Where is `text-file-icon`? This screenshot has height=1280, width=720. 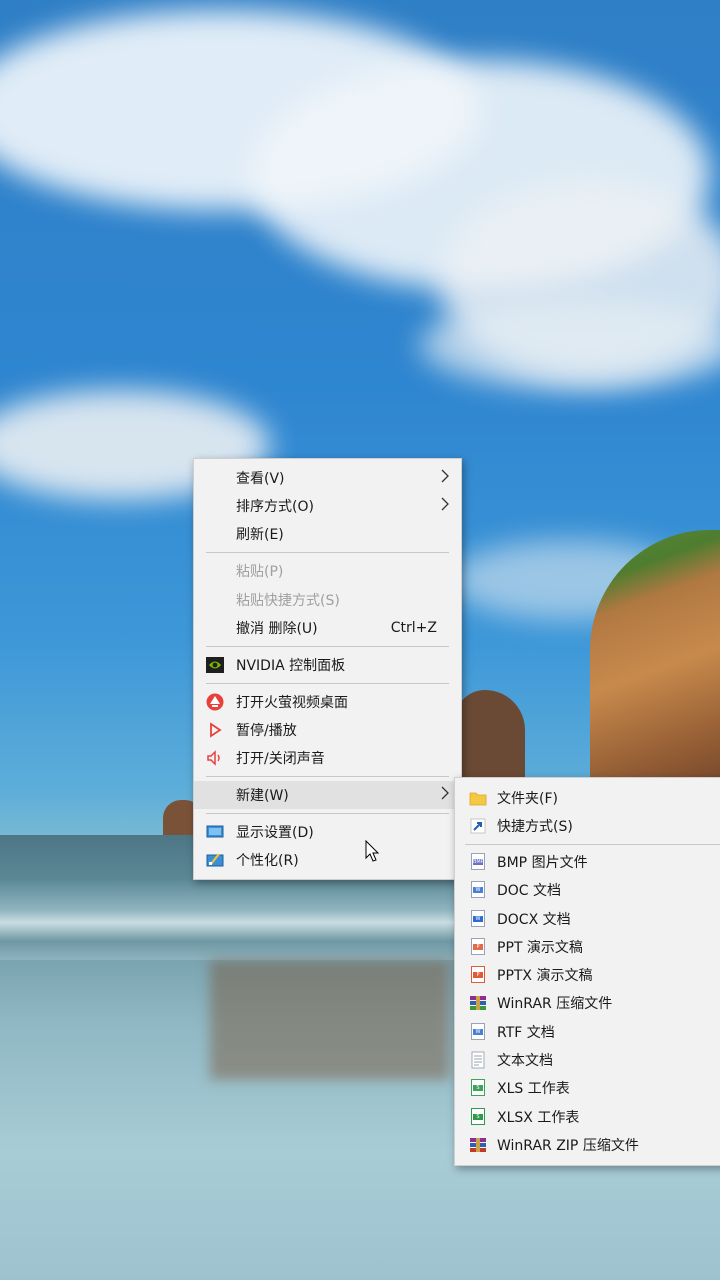
text-file-icon is located at coordinates (478, 1060).